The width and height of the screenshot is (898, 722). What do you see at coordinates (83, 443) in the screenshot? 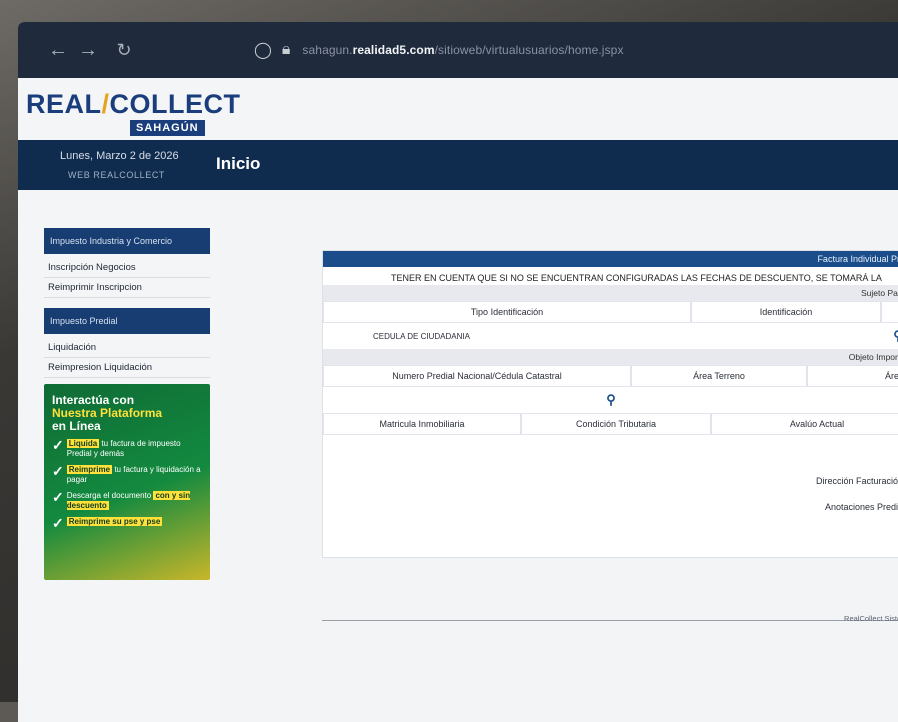
I see `promo-tag: Liquida` at bounding box center [83, 443].